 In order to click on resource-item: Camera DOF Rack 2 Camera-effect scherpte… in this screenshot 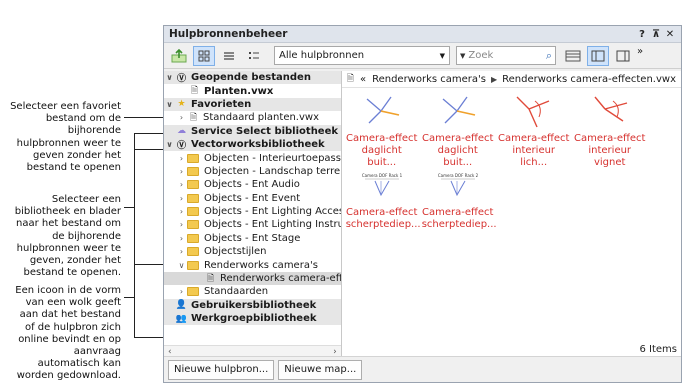, I will do `click(459, 199)`.